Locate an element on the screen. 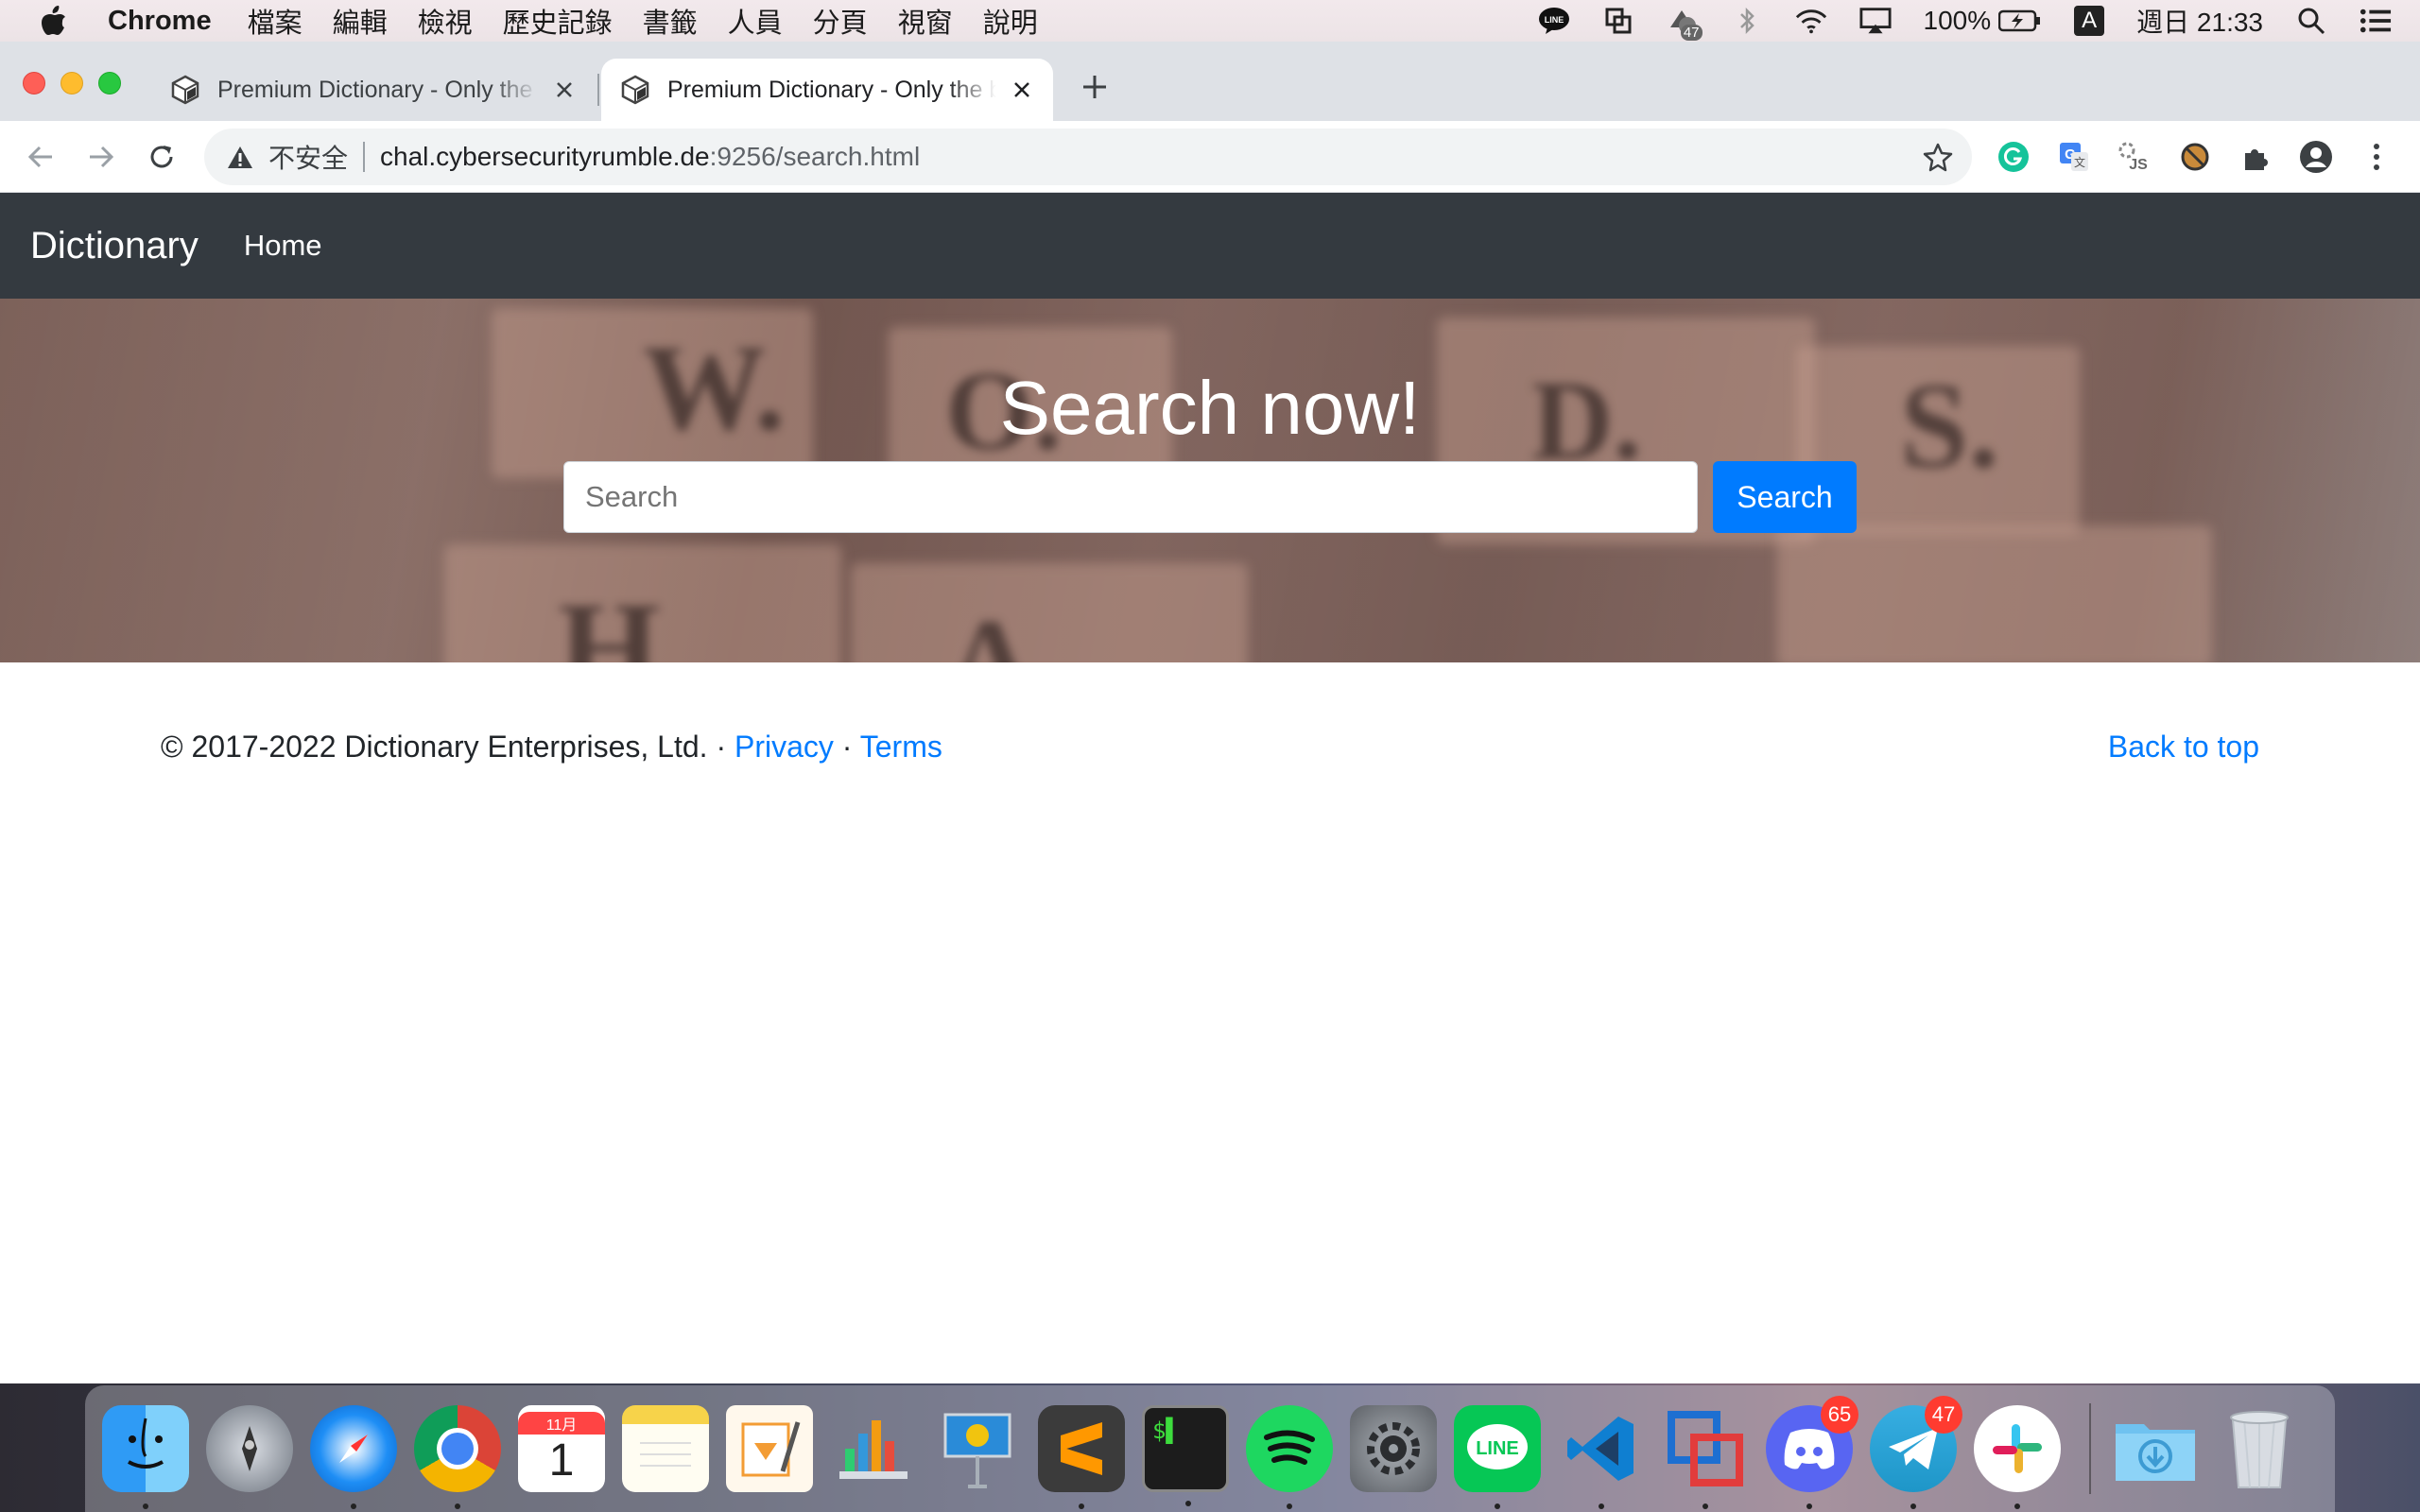 The height and width of the screenshot is (1512, 2420). svg-text: JS is located at coordinates (2138, 165).